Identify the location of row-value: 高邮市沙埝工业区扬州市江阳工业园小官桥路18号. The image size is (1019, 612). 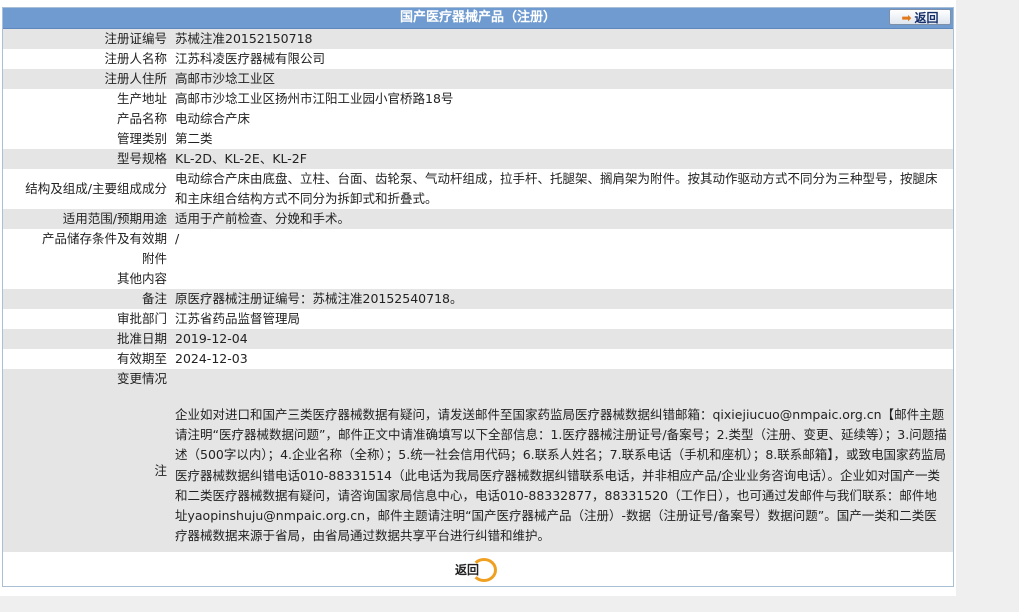
(562, 99).